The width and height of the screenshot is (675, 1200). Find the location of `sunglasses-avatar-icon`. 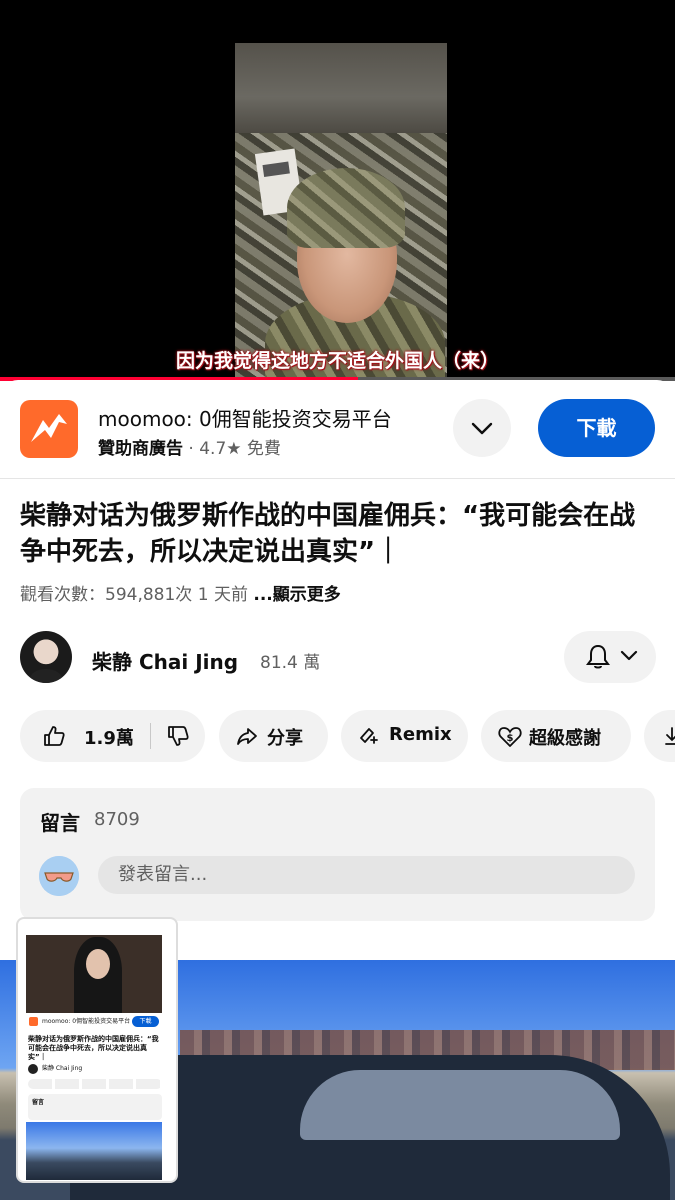

sunglasses-avatar-icon is located at coordinates (59, 876).